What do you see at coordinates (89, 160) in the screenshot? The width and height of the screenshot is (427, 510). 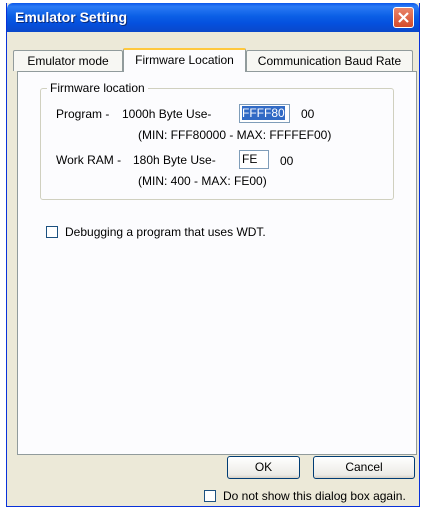 I see `work-ram-label: Work RAM -` at bounding box center [89, 160].